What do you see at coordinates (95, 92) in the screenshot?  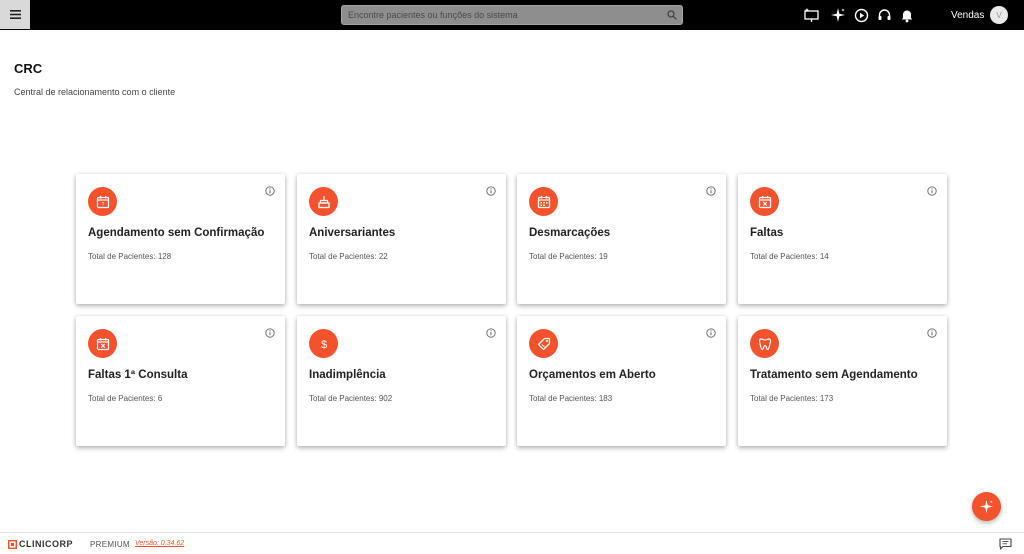 I see `page-subtitle: Central de relacionamento com o cliente` at bounding box center [95, 92].